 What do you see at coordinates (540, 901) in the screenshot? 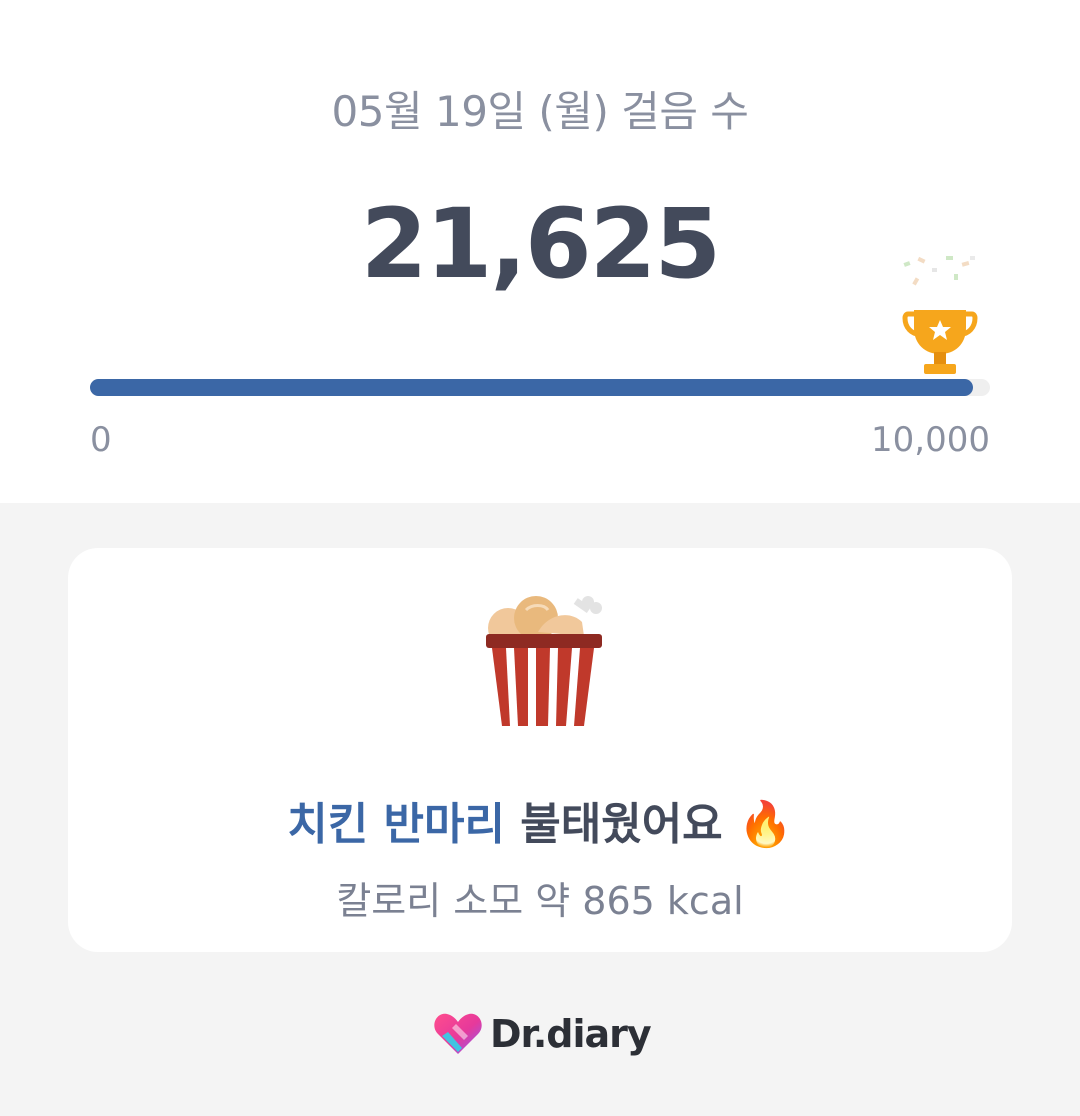
I see `calorie-text: 칼로리 소모 약 865 kcal` at bounding box center [540, 901].